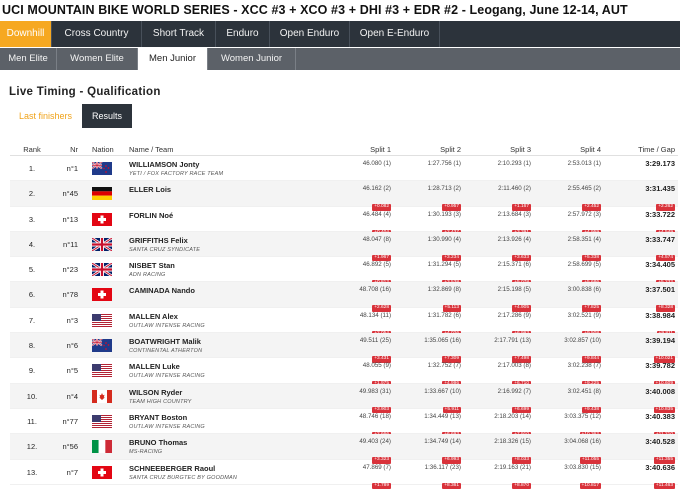  What do you see at coordinates (664, 486) in the screenshot?
I see `total-gap: +11.463` at bounding box center [664, 486].